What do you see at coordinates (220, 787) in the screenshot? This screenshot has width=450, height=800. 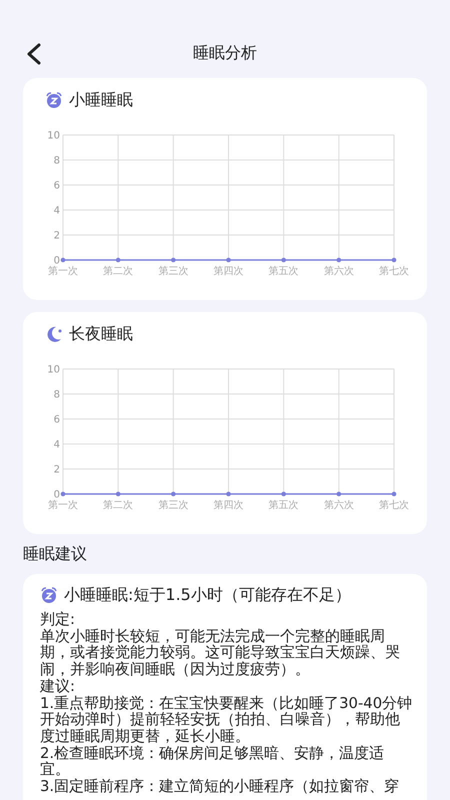 I see `advice-text: 3.固定睡前程序：建立简短的小睡程序（如拉窗帘、穿` at bounding box center [220, 787].